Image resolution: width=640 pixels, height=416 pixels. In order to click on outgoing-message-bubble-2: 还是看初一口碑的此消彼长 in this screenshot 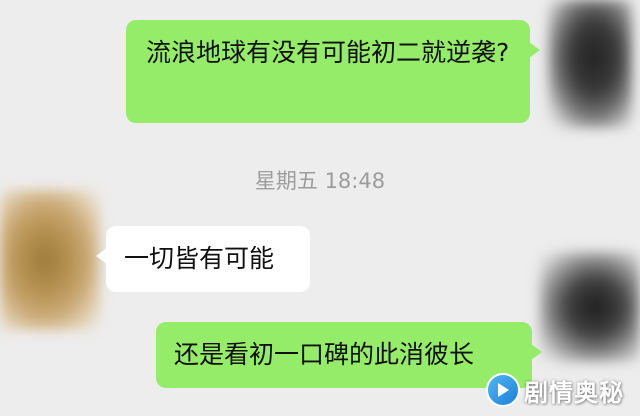, I will do `click(349, 355)`.